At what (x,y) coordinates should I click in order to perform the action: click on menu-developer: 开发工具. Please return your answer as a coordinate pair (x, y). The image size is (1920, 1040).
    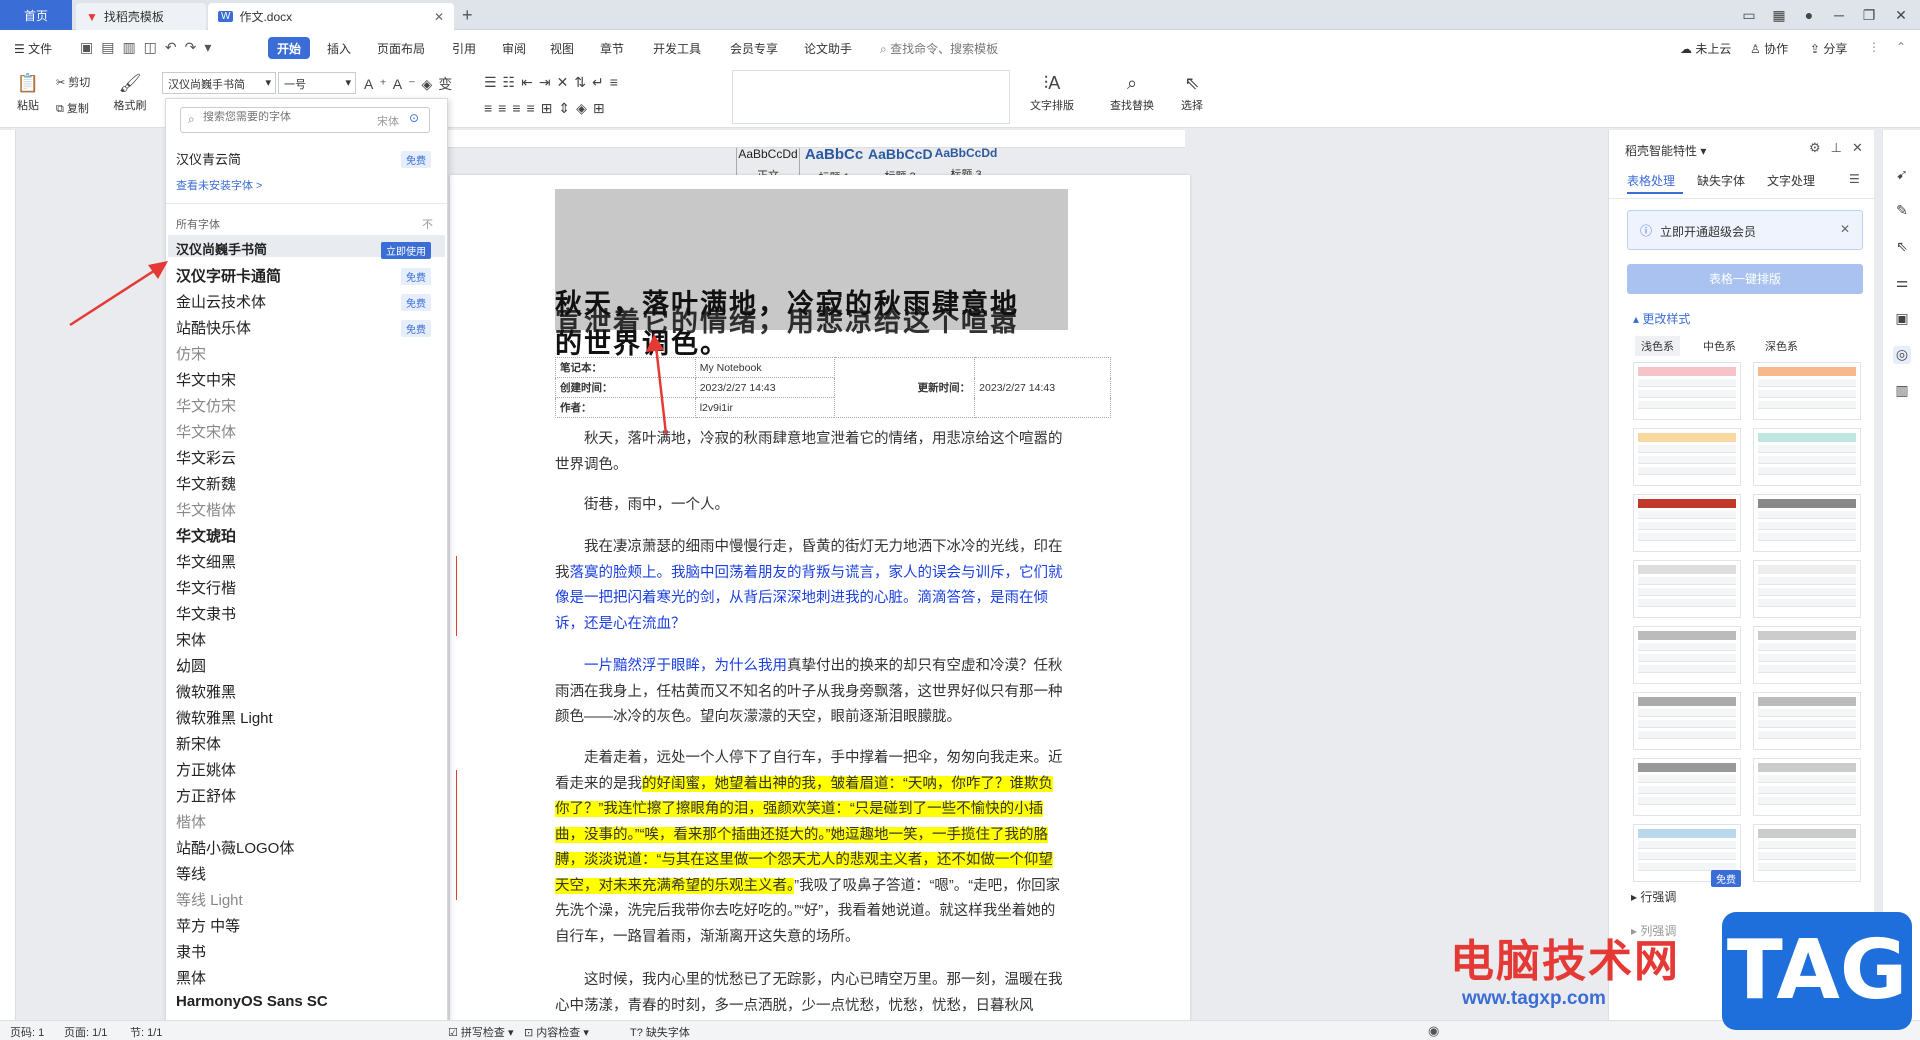
    Looking at the image, I should click on (677, 48).